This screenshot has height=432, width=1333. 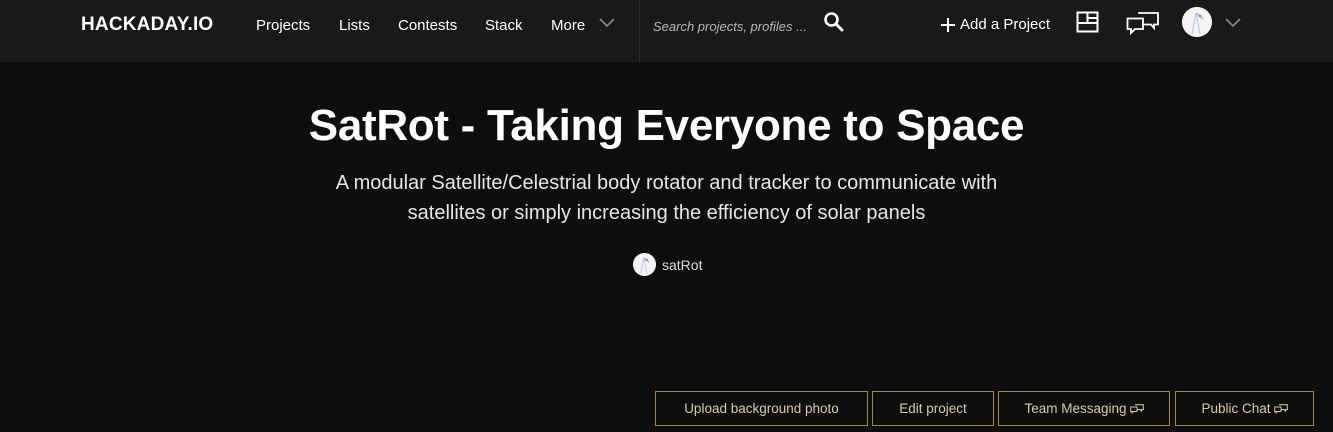 I want to click on public-chat-label: Public Chat, so click(x=1236, y=408).